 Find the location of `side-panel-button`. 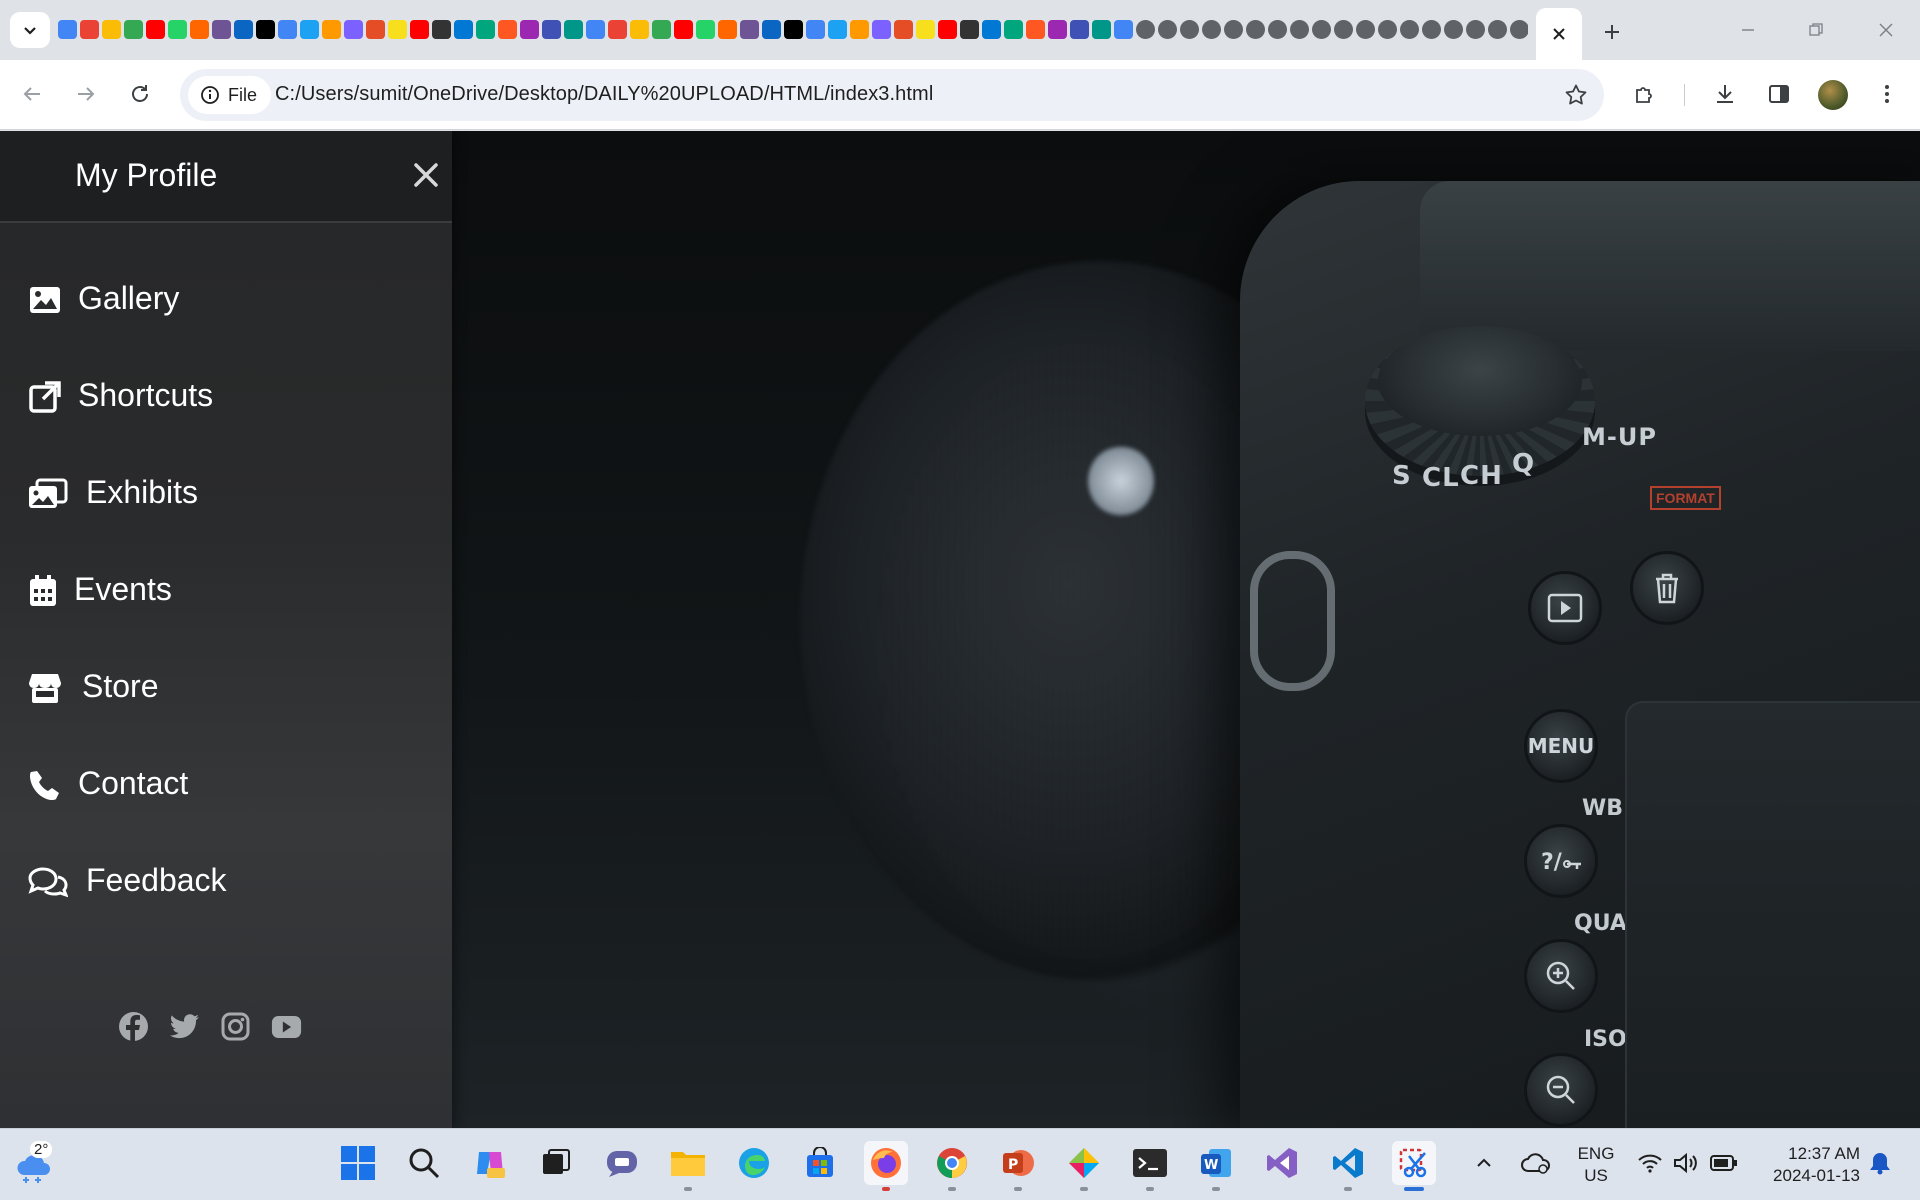

side-panel-button is located at coordinates (1779, 94).